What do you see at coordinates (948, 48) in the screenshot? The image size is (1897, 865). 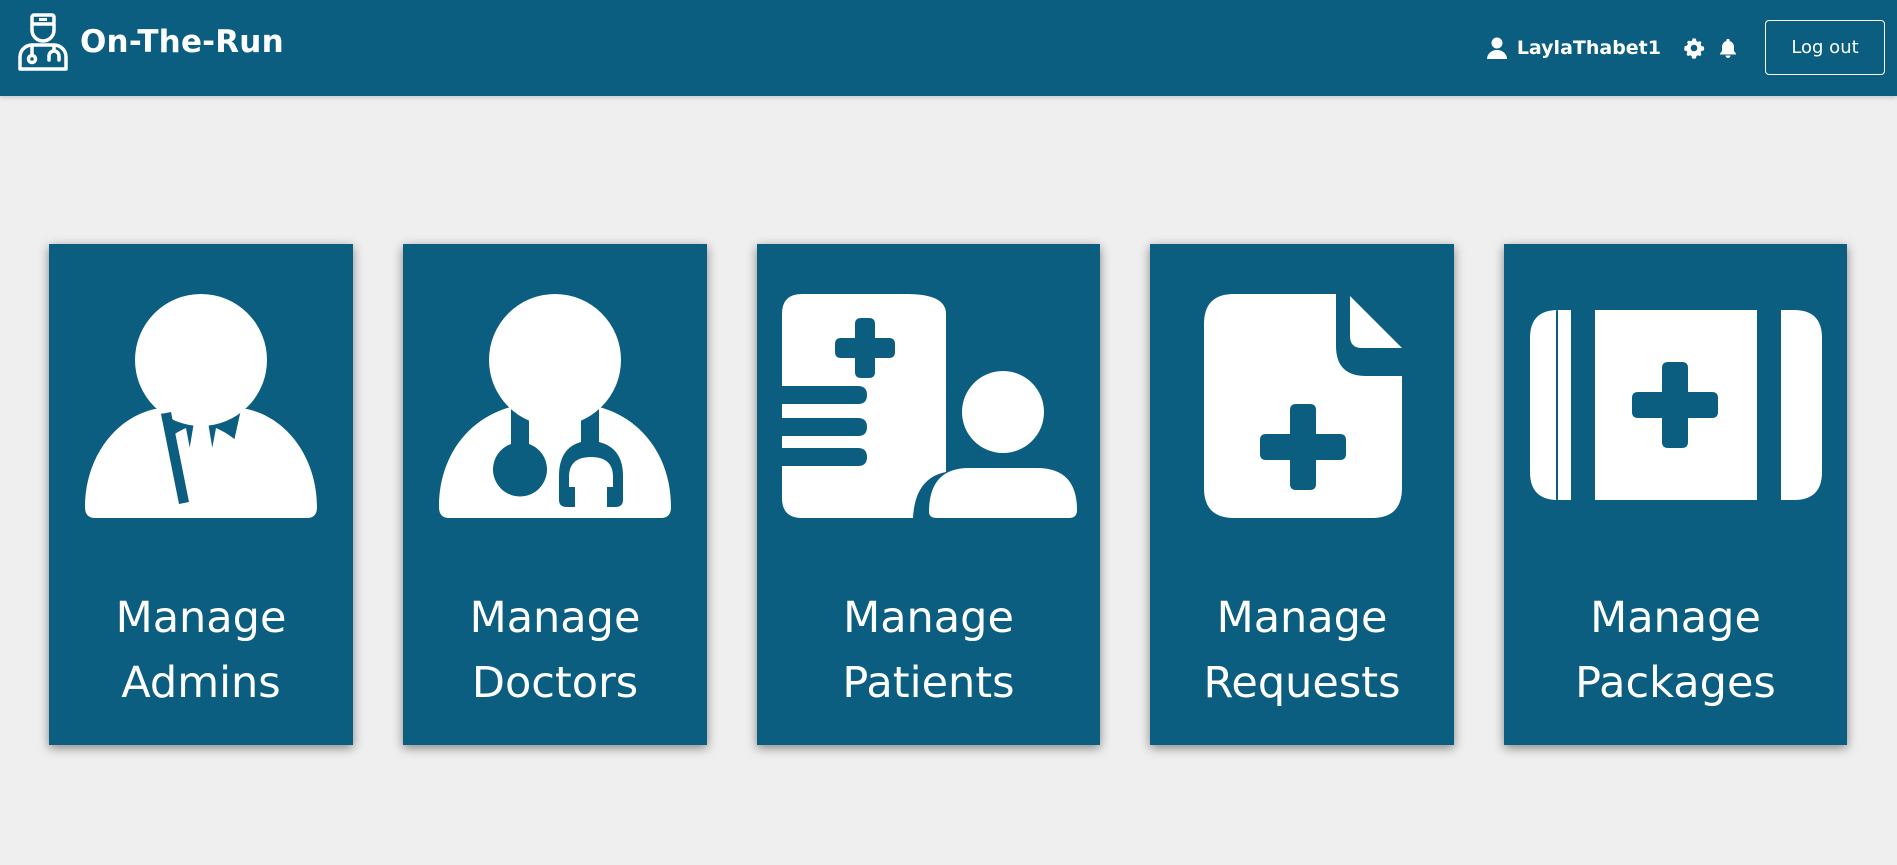 I see `top-navbar: On-The-Run LaylaThabet1 Log out` at bounding box center [948, 48].